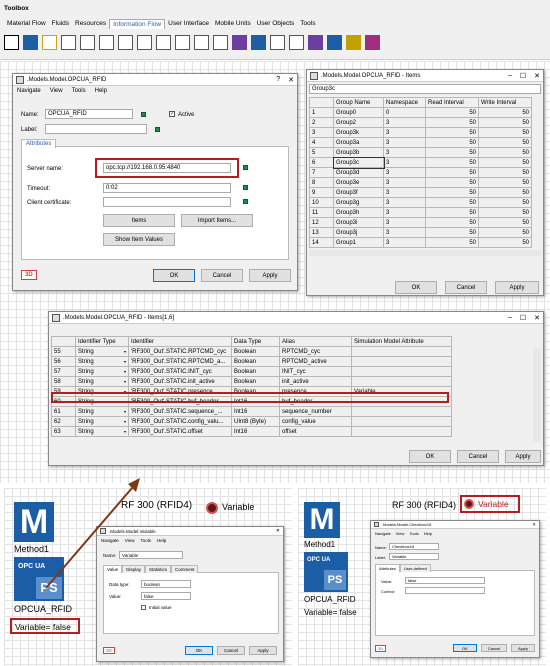  I want to click on method-tool-icon, so click(30, 42).